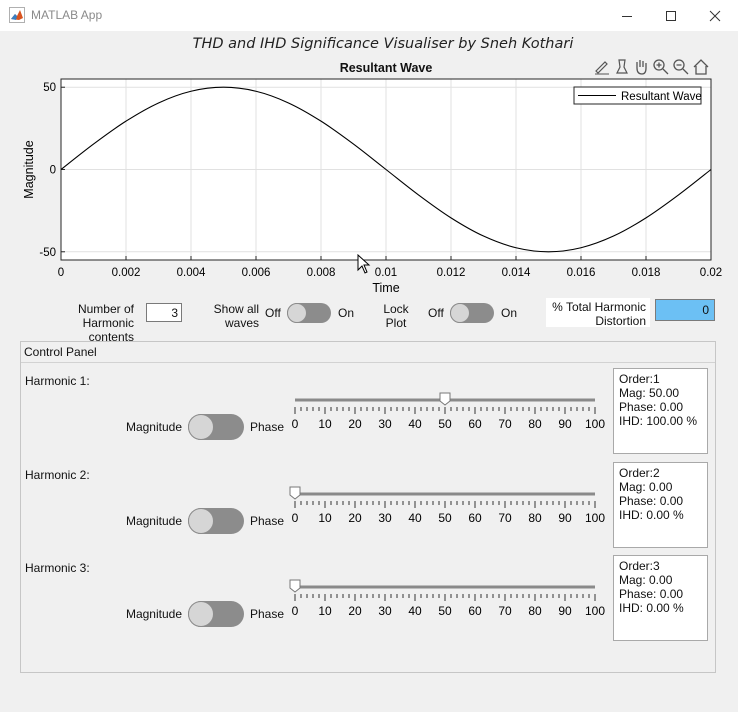  Describe the element at coordinates (446, 413) in the screenshot. I see `harmonic-1-slider: 0 10 20 30 40 50 60 70 80 90 100` at that location.